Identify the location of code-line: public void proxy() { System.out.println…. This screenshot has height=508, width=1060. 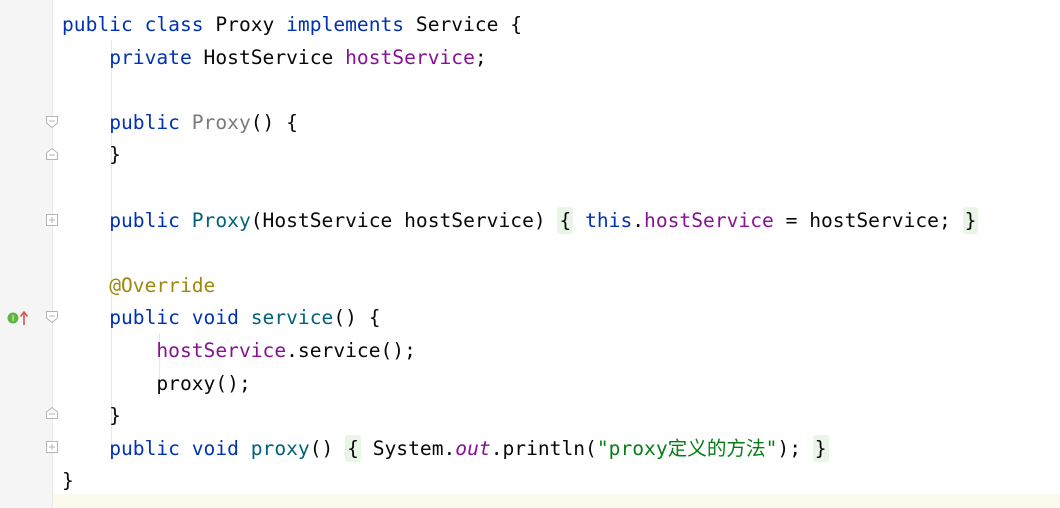
(556, 449).